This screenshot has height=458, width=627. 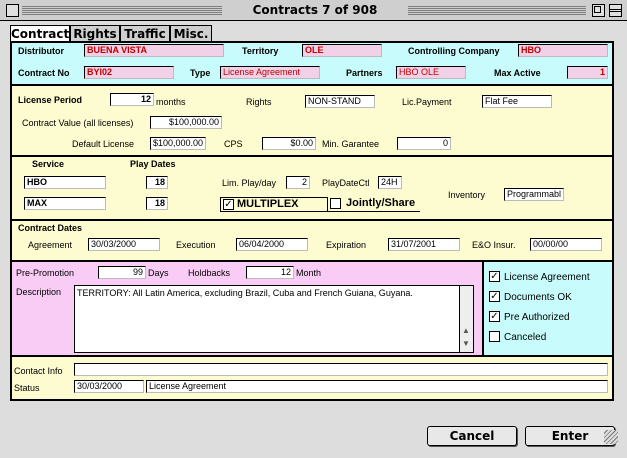 I want to click on description-label: Description, so click(x=39, y=292).